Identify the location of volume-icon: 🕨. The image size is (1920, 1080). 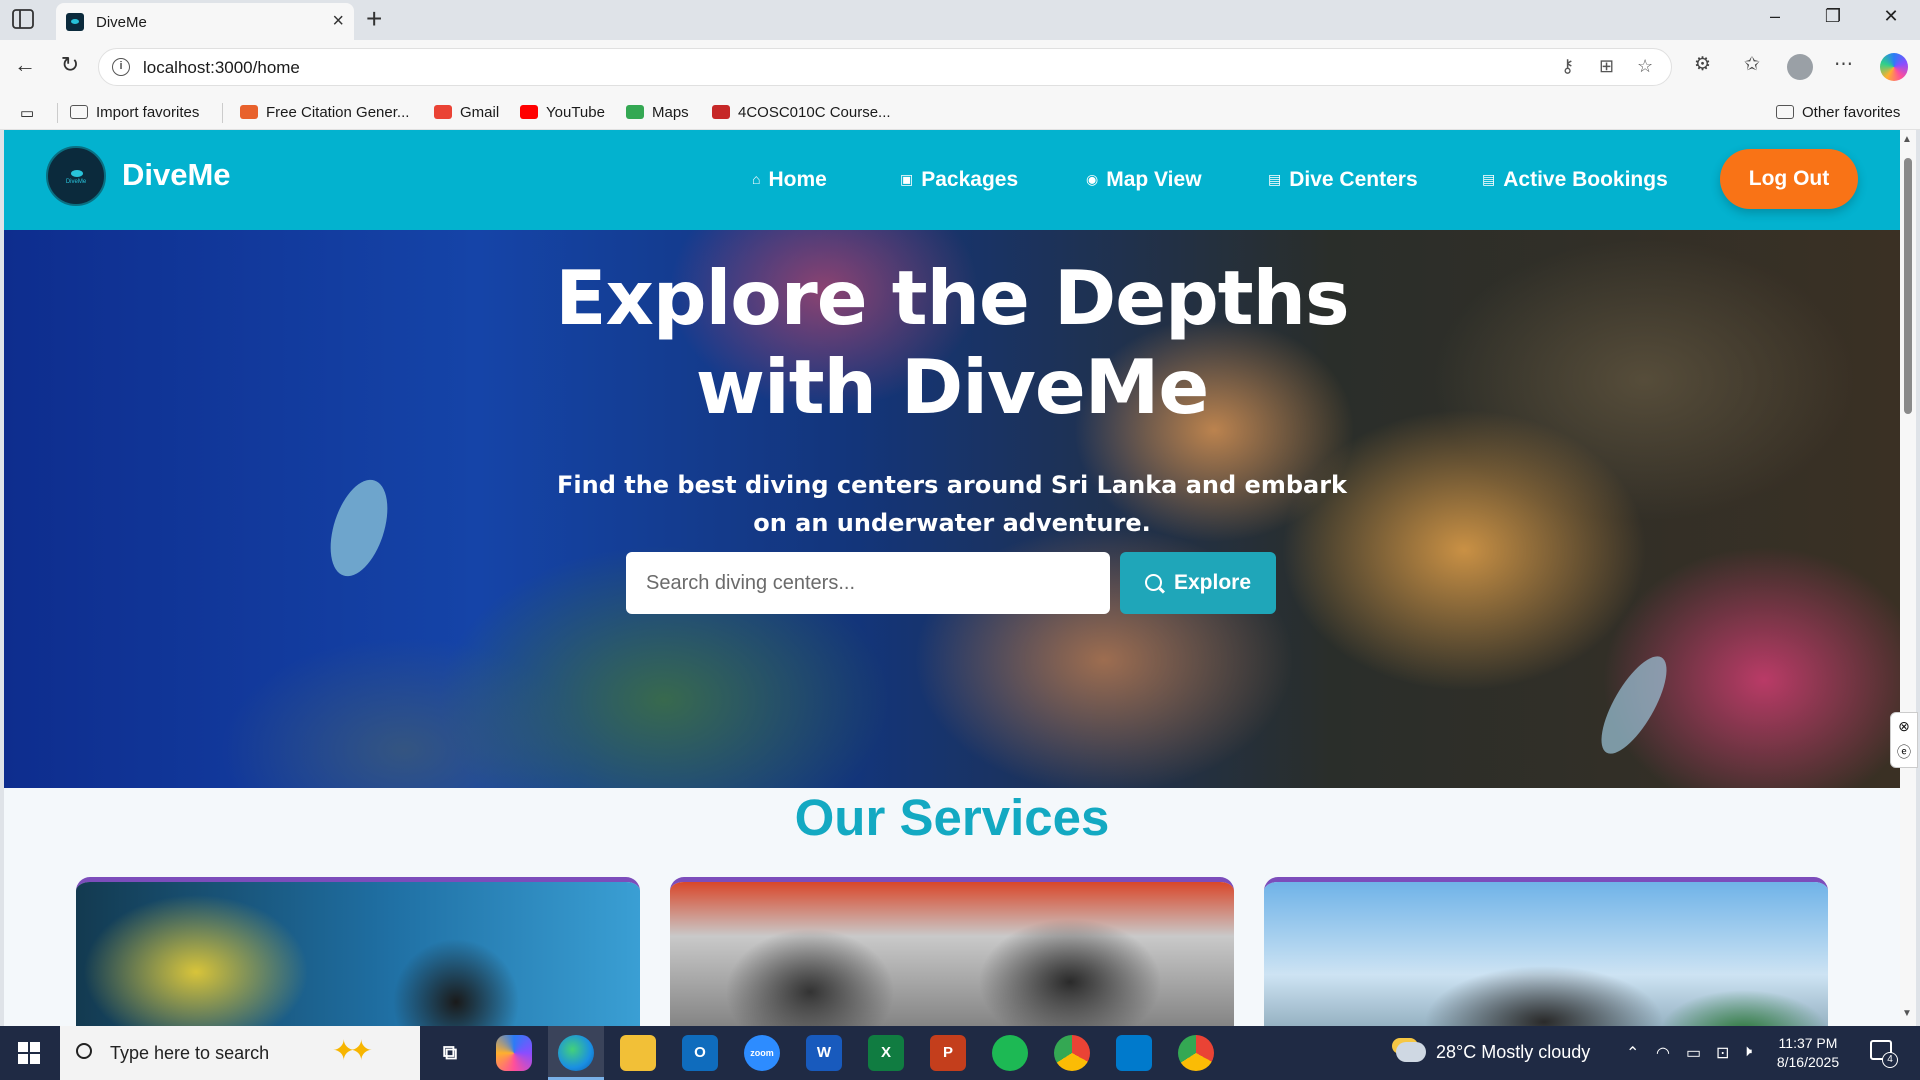
(1747, 1052).